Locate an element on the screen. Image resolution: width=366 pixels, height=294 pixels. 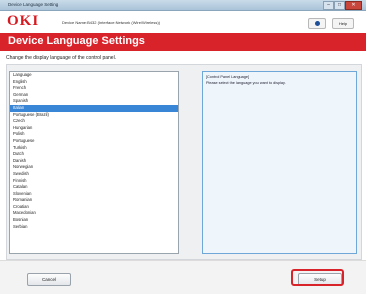
help-label: Help is located at coordinates (343, 23).